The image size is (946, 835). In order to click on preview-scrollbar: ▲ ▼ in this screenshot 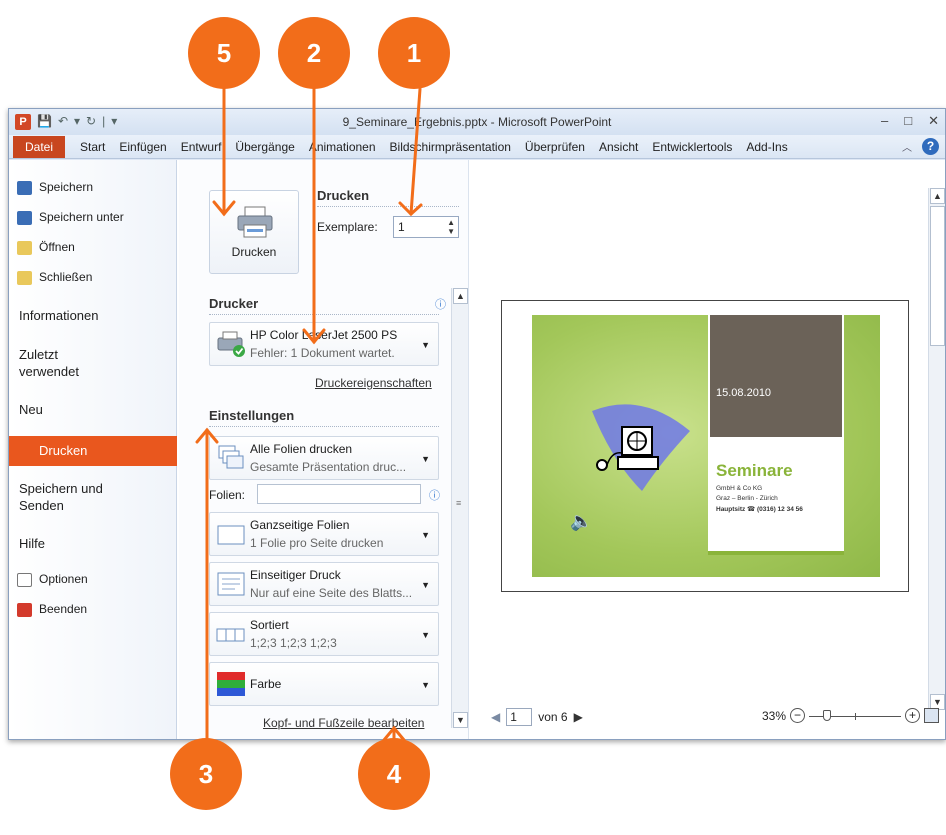, I will do `click(936, 449)`.